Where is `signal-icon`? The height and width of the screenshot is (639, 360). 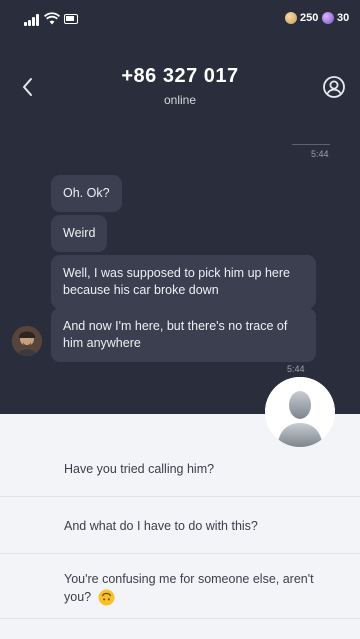 signal-icon is located at coordinates (32, 20).